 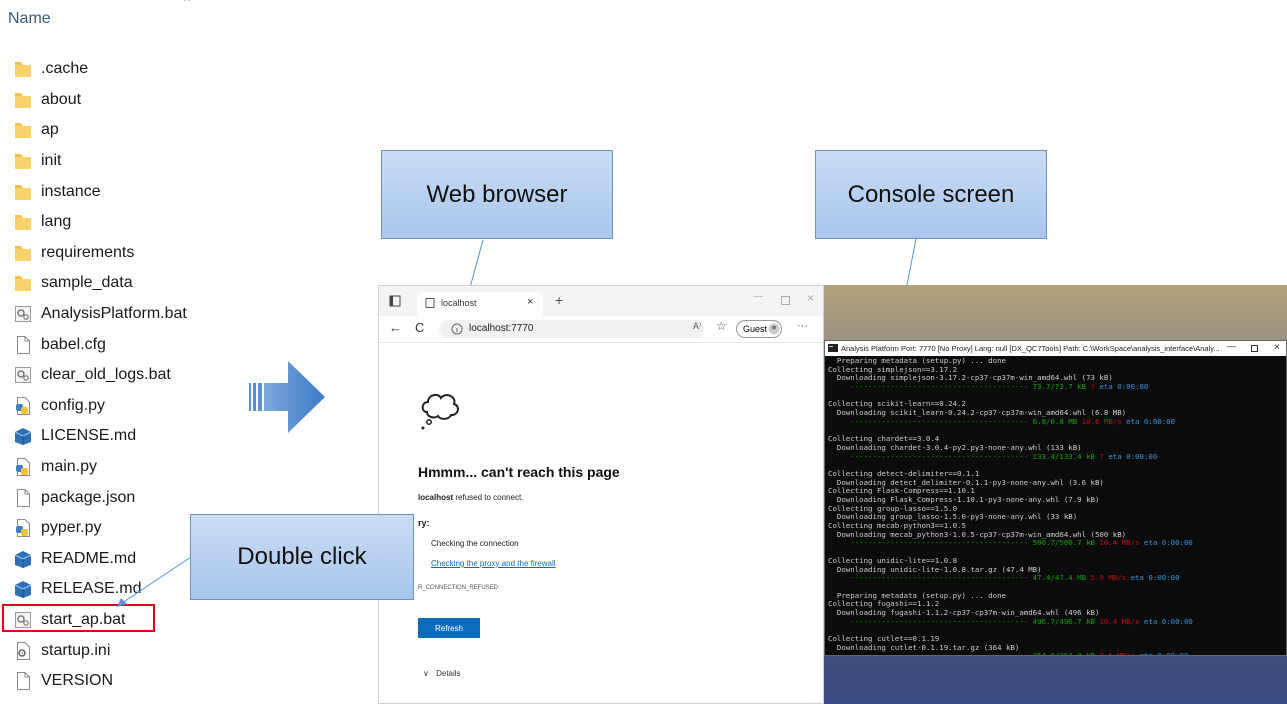 I want to click on url-text: localhost:7770, so click(x=501, y=328).